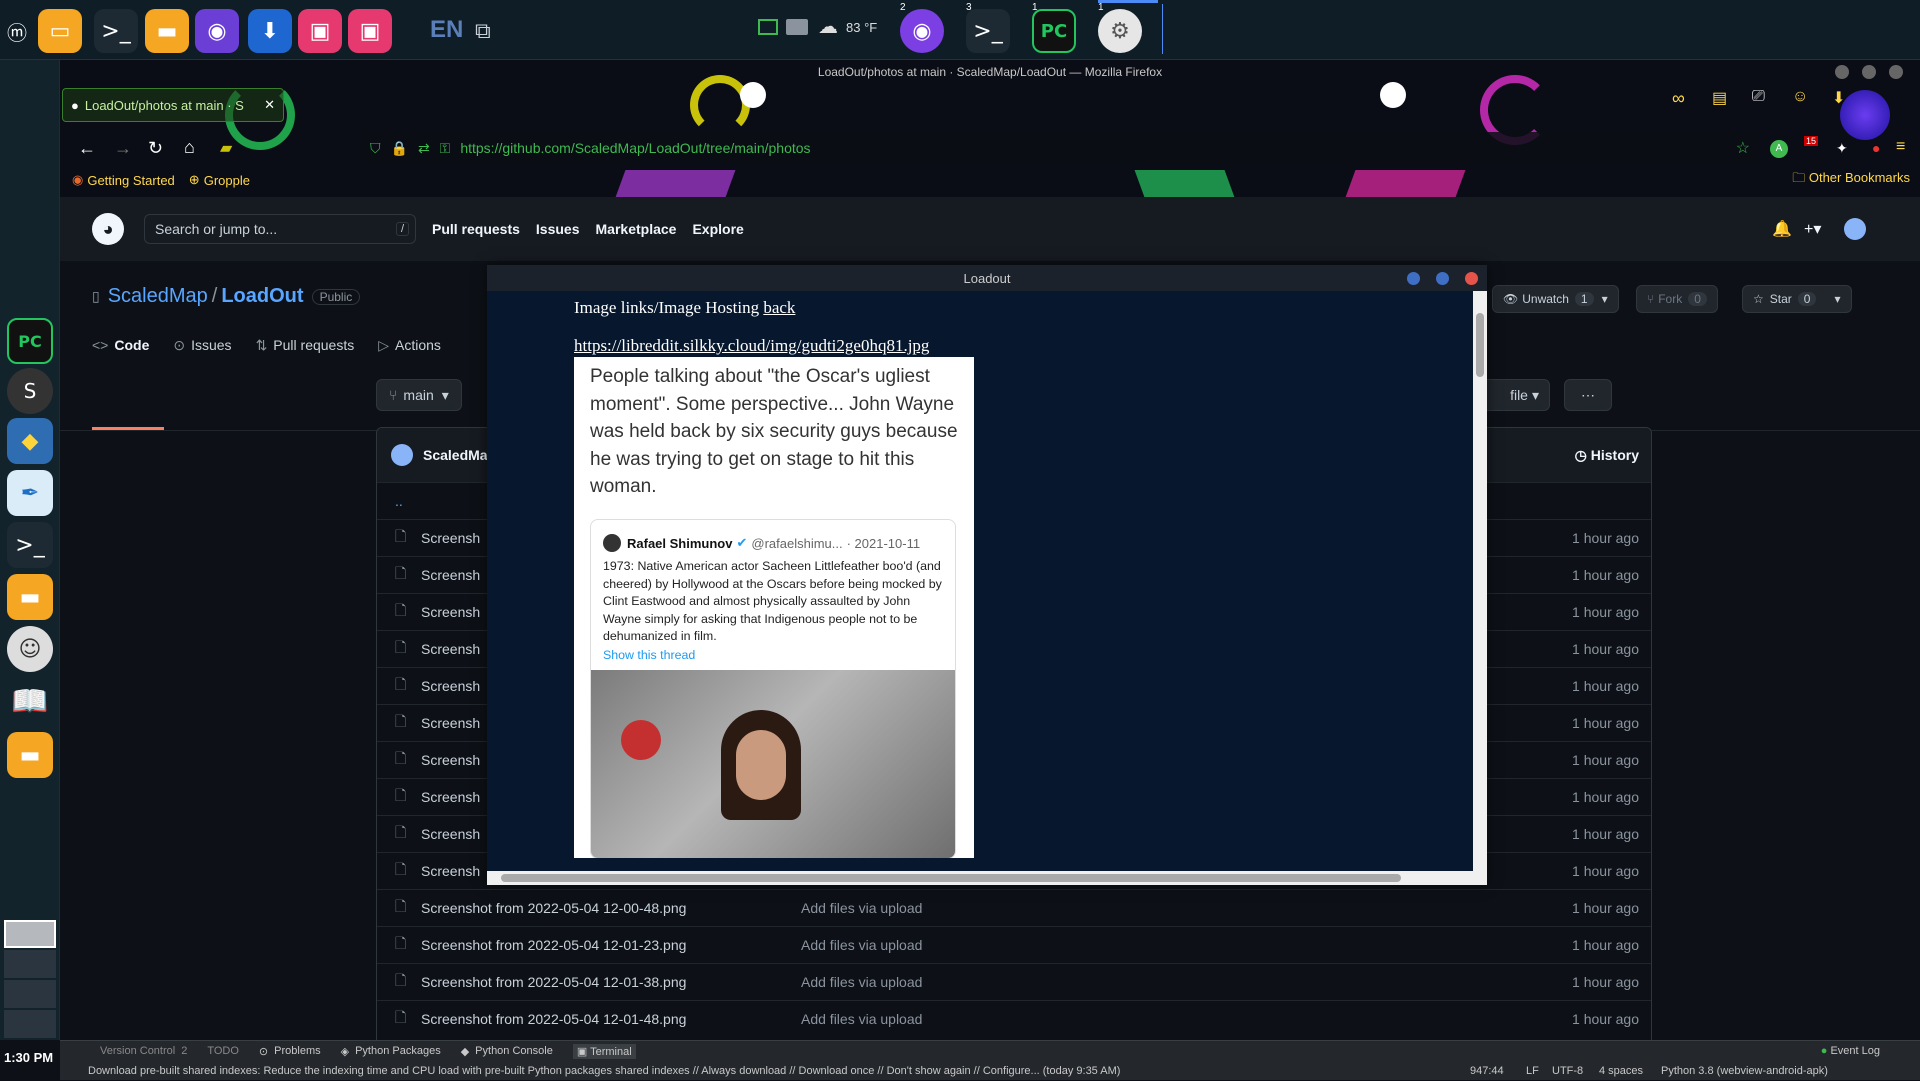 The width and height of the screenshot is (1920, 1081). Describe the element at coordinates (123, 148) in the screenshot. I see `forward-icon: →` at that location.